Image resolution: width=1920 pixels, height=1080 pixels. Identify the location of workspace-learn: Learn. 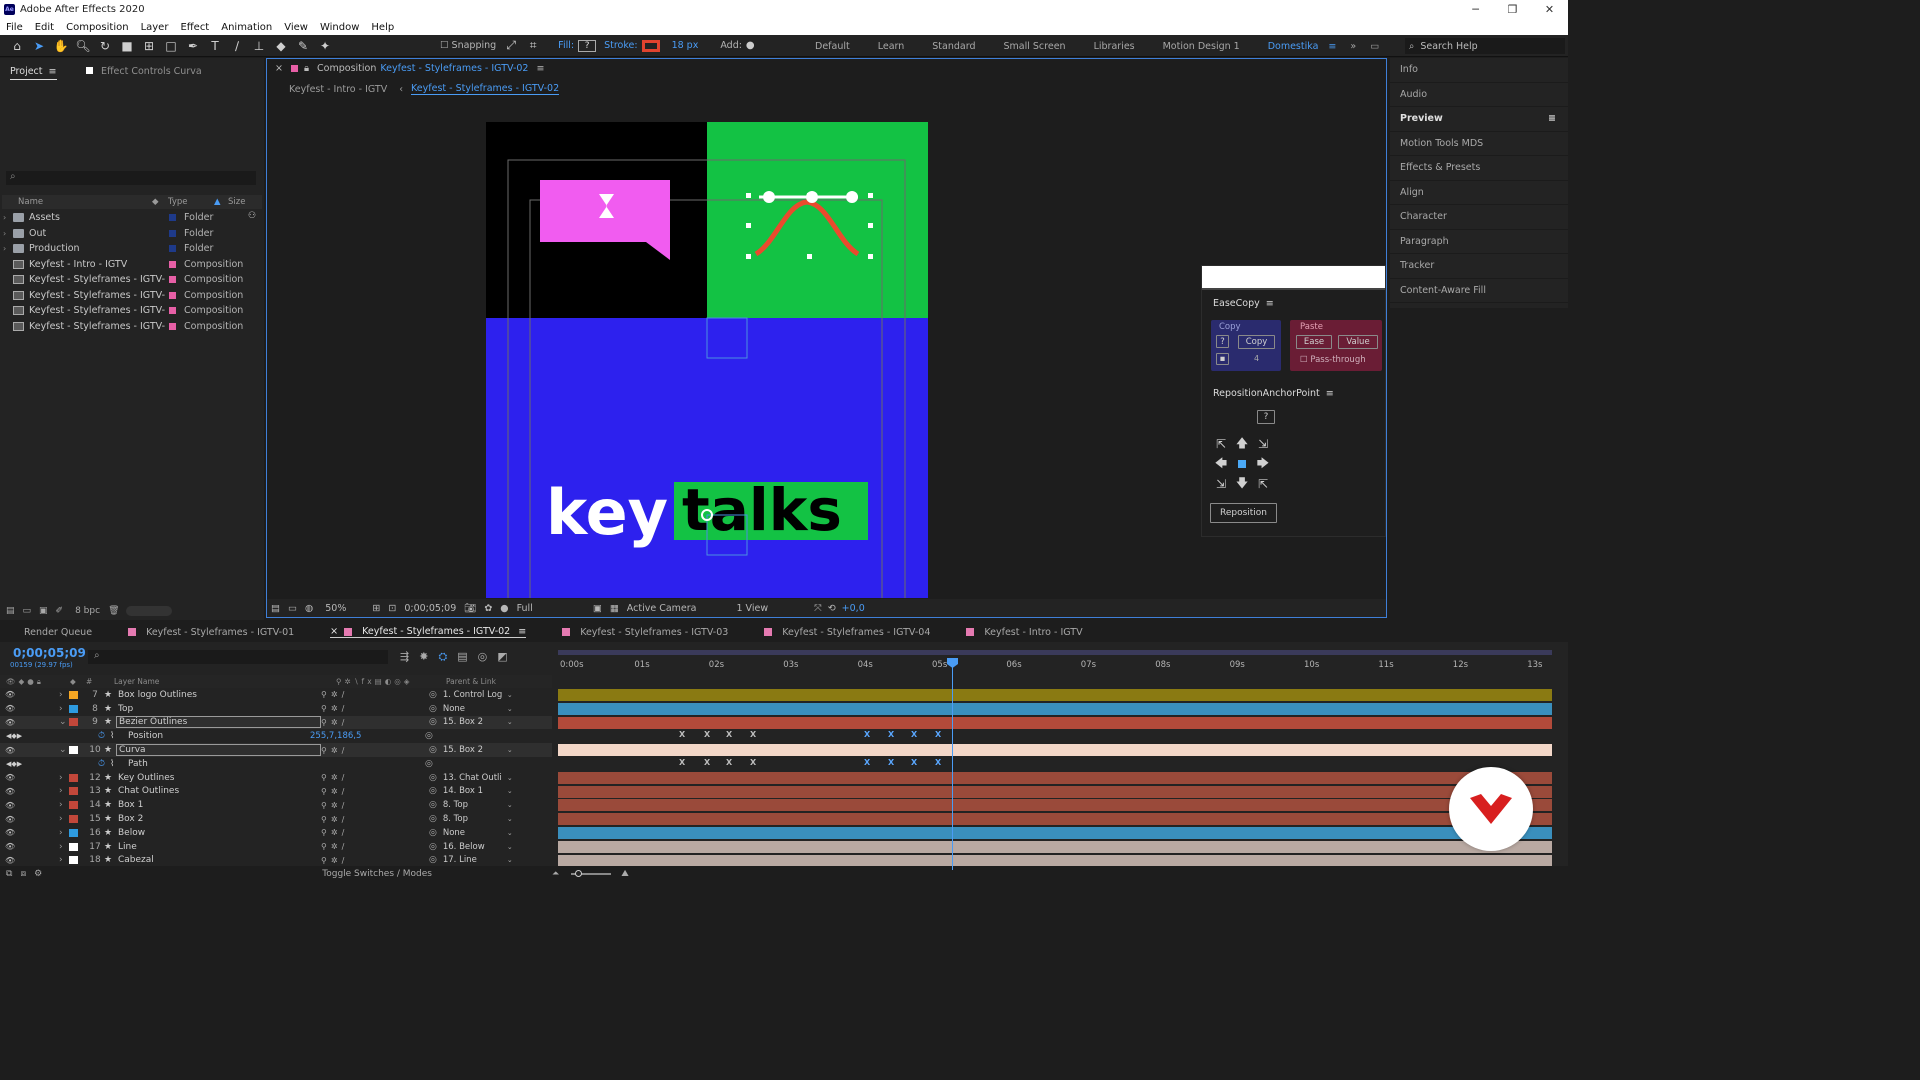
(891, 46).